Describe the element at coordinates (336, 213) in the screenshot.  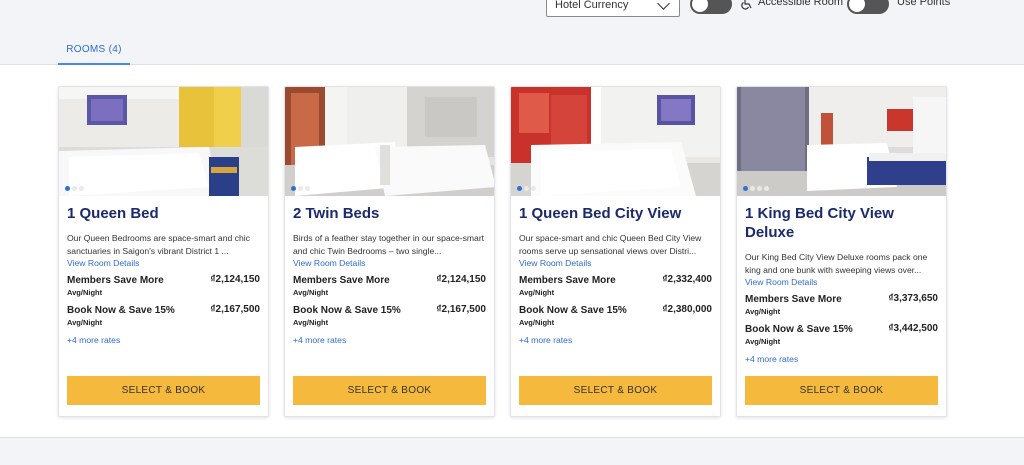
I see `room-title: 2 Twin Beds` at that location.